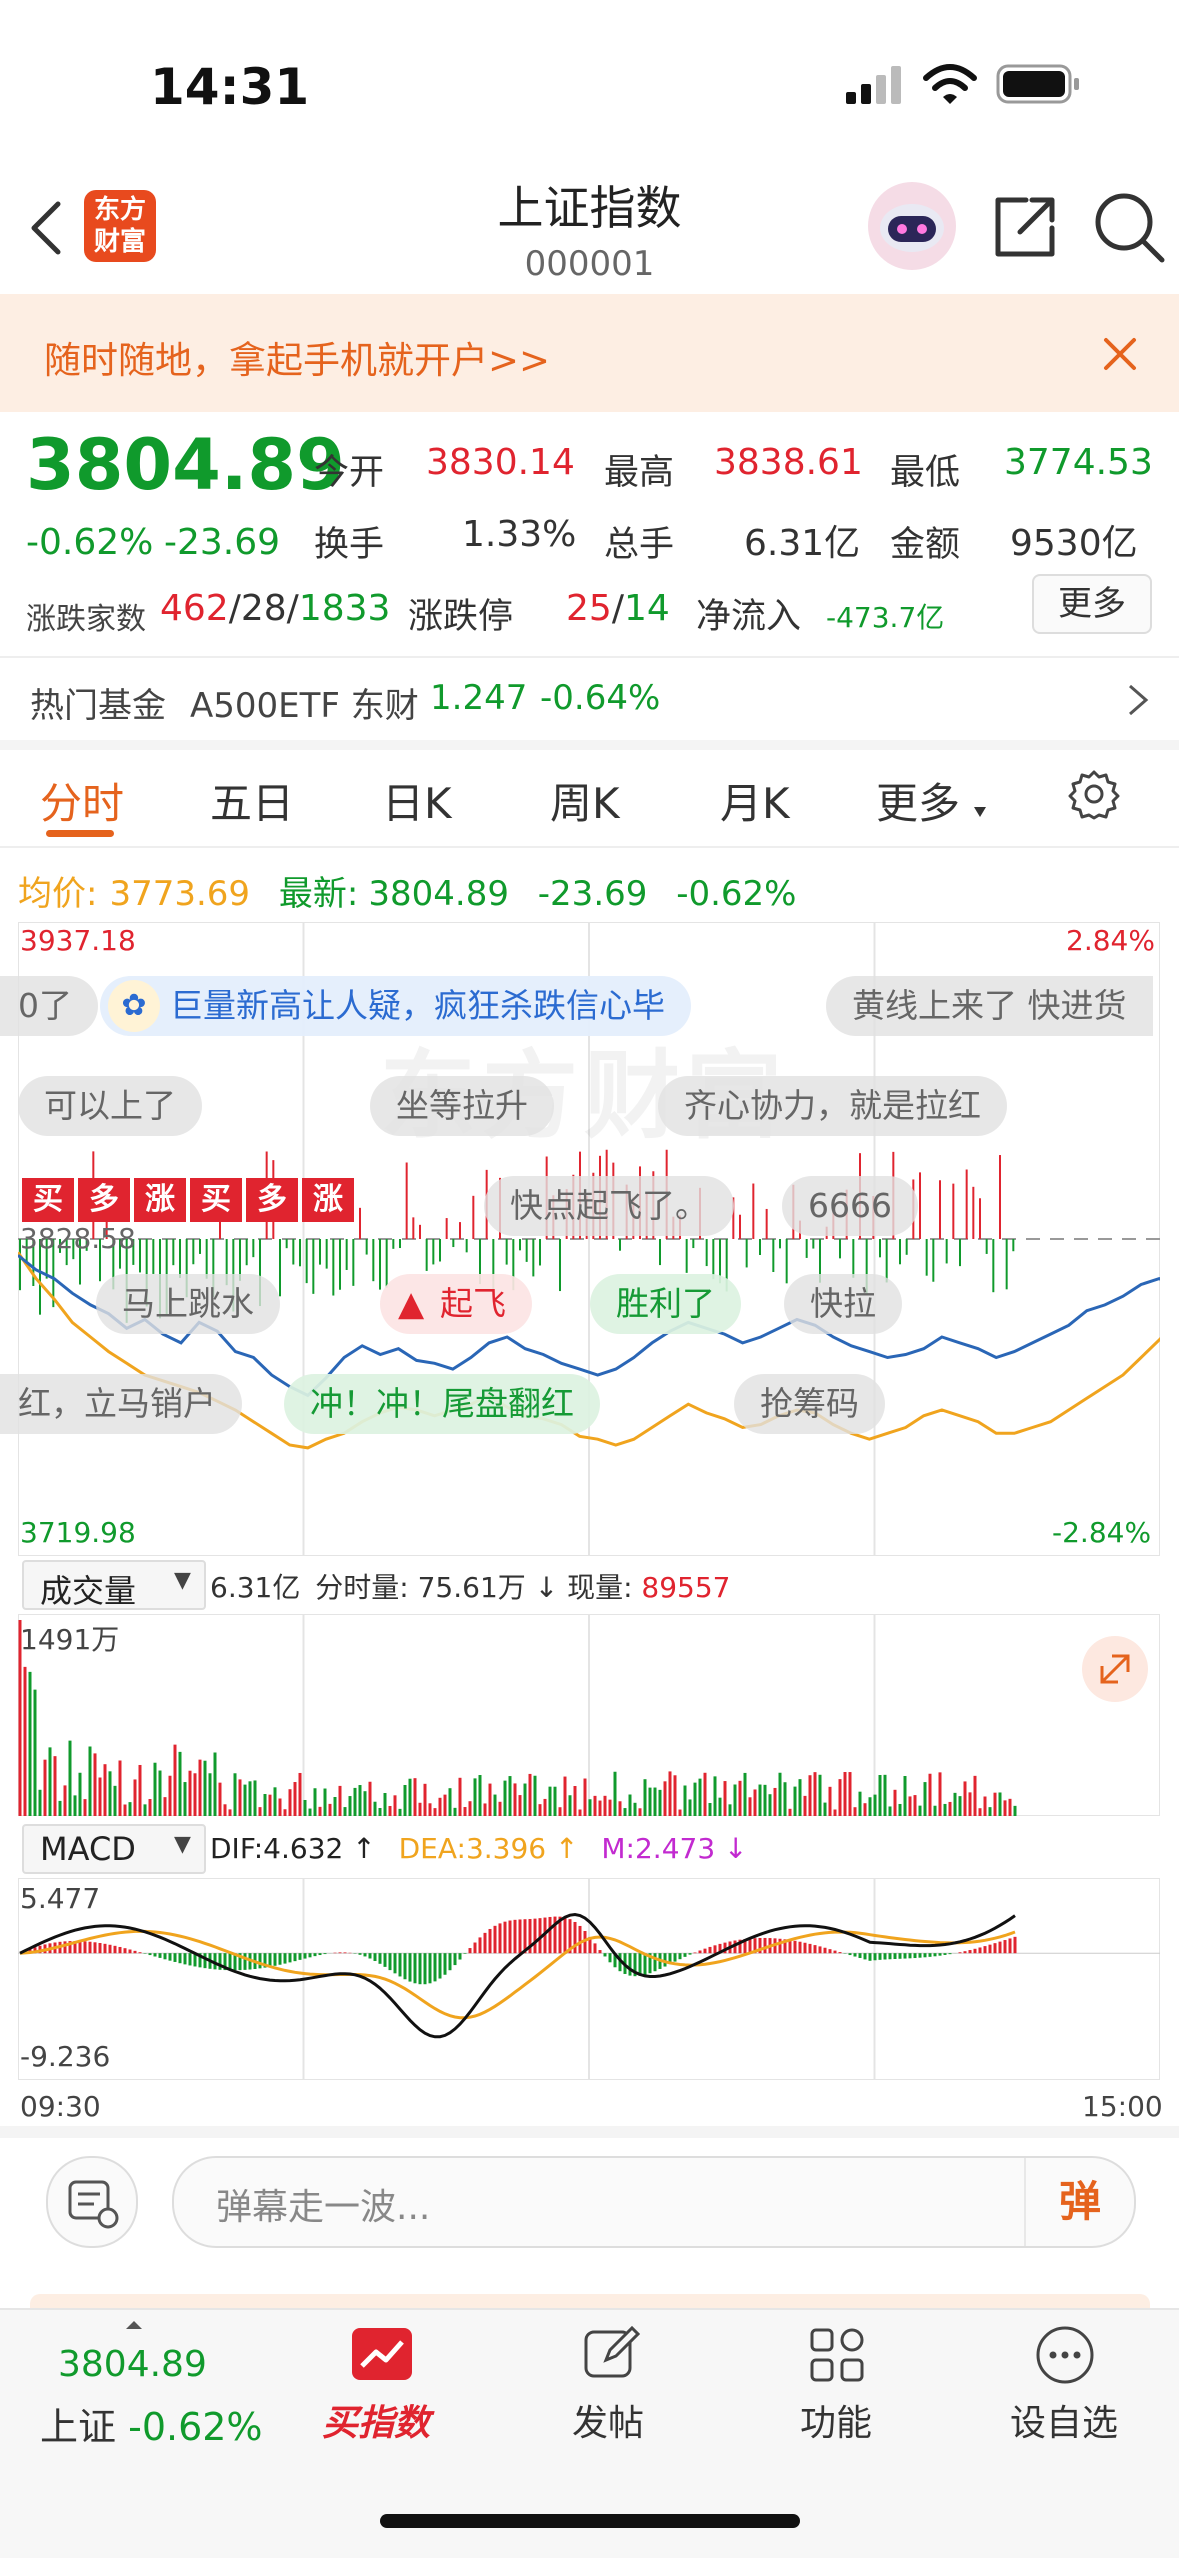 The image size is (1179, 2558). What do you see at coordinates (78, 2427) in the screenshot?
I see `nav-index-label: 上证` at bounding box center [78, 2427].